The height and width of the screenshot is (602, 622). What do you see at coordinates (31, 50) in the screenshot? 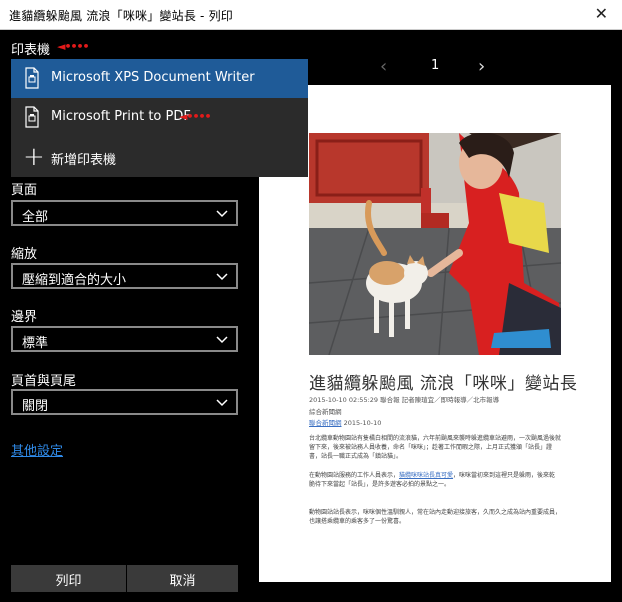
I see `printer-label: 印表機` at bounding box center [31, 50].